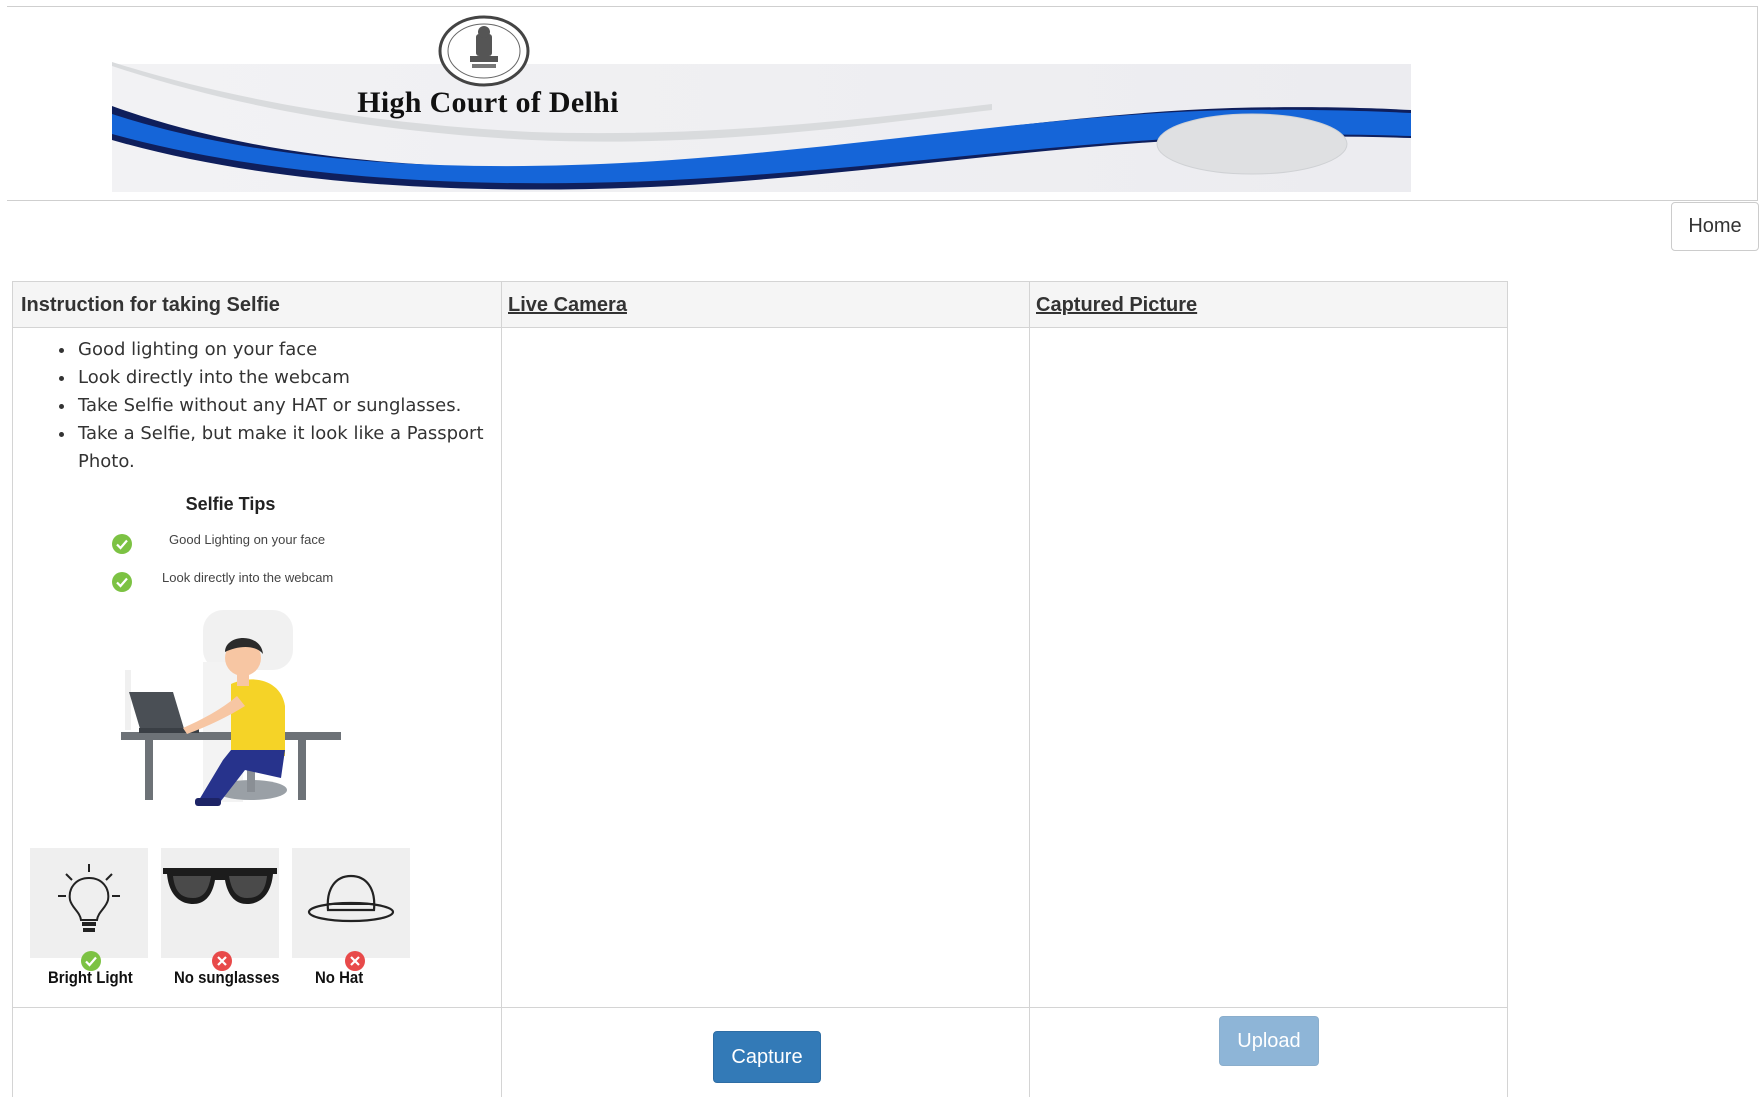  What do you see at coordinates (1269, 1041) in the screenshot?
I see `upload-button: Upload` at bounding box center [1269, 1041].